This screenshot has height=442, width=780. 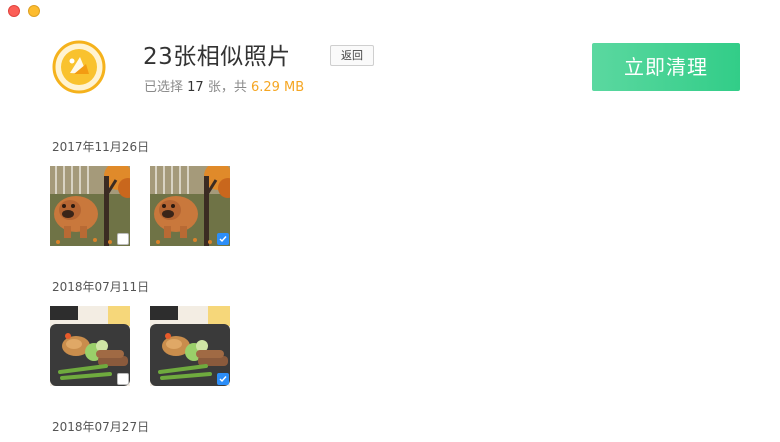 What do you see at coordinates (101, 287) in the screenshot?
I see `group-date: 2018年07月11日` at bounding box center [101, 287].